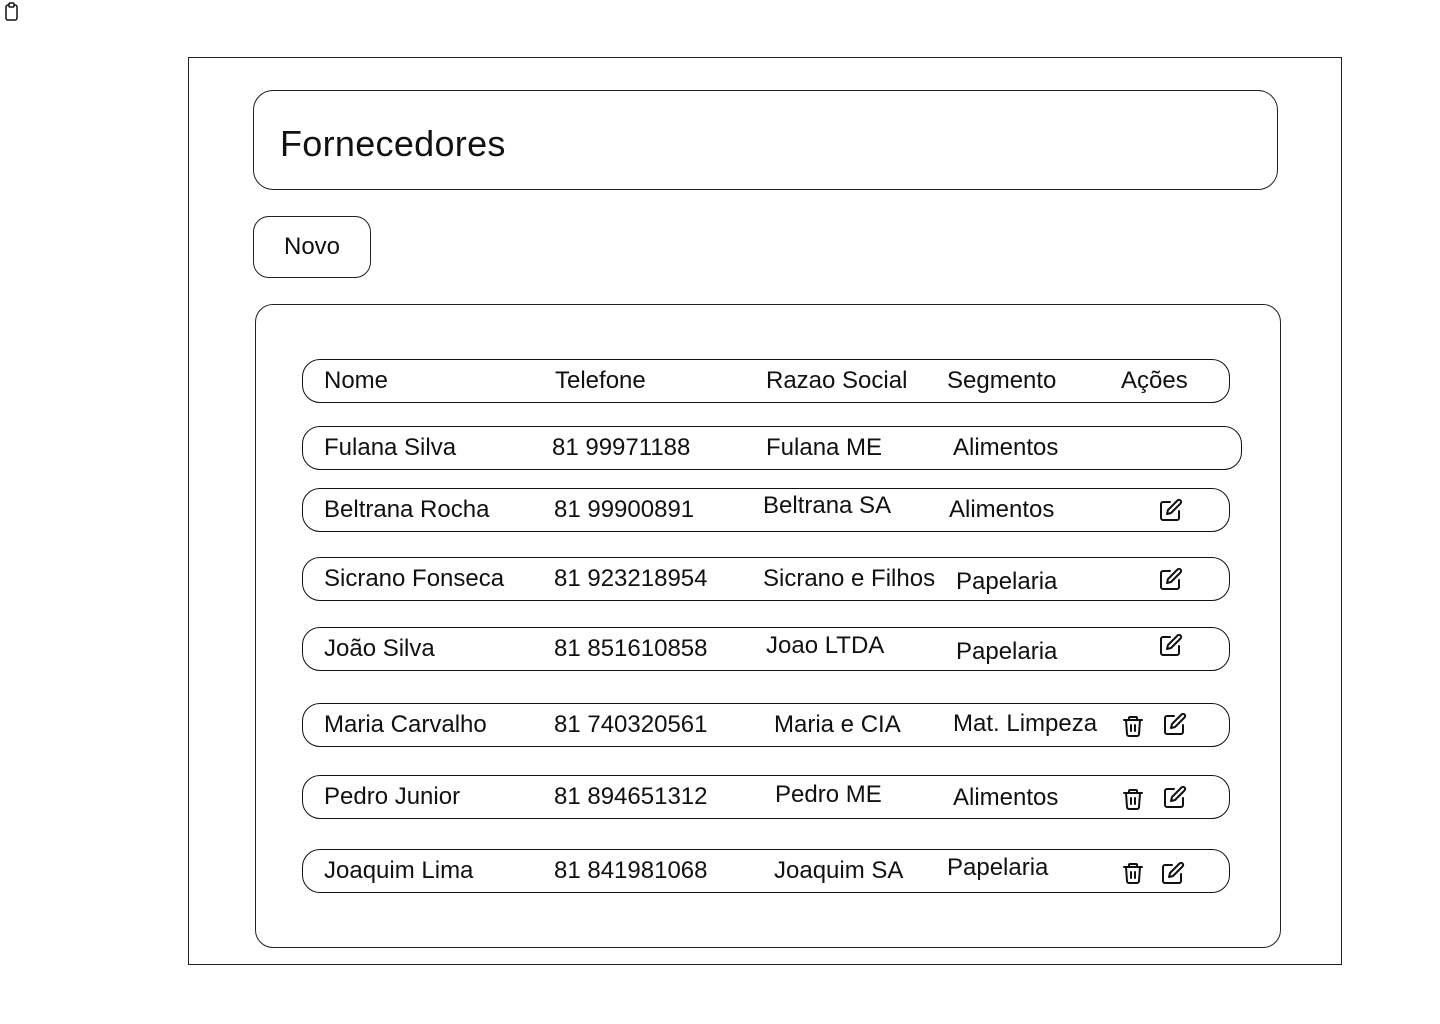 Image resolution: width=1440 pixels, height=1024 pixels. Describe the element at coordinates (849, 578) in the screenshot. I see `cell-razao-social: Sicrano e Filhos` at that location.